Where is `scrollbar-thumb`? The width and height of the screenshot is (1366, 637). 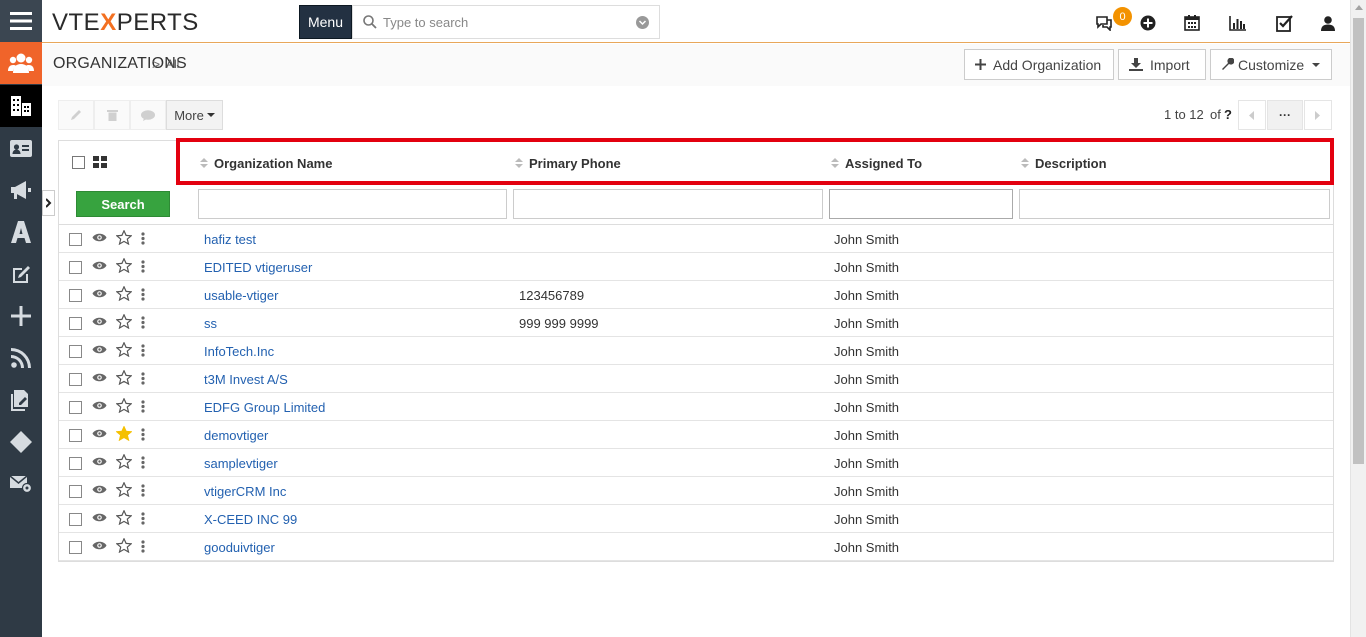 scrollbar-thumb is located at coordinates (1358, 241).